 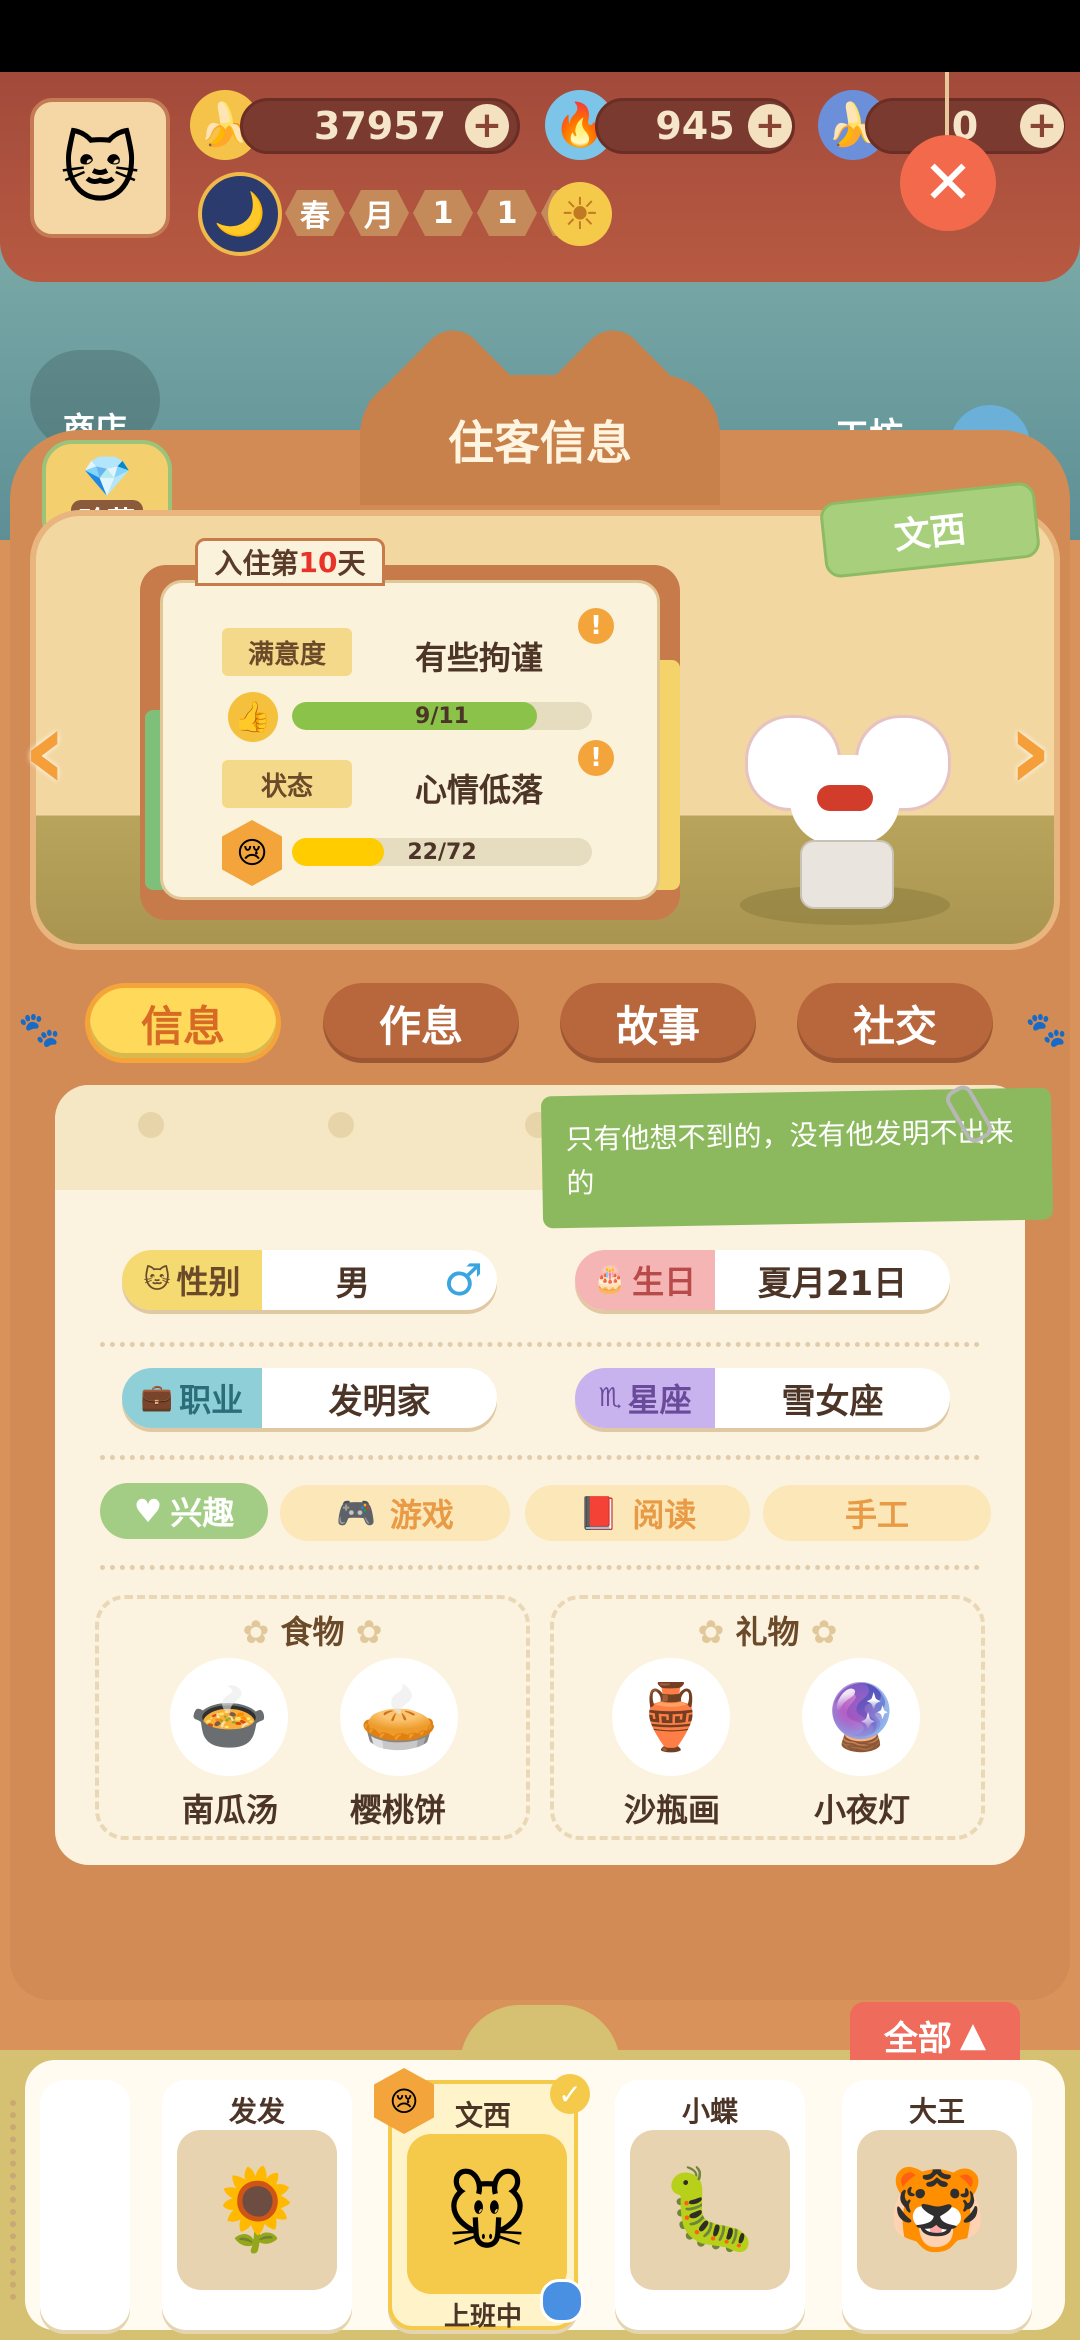 What do you see at coordinates (930, 533) in the screenshot?
I see `resident-name: 文西` at bounding box center [930, 533].